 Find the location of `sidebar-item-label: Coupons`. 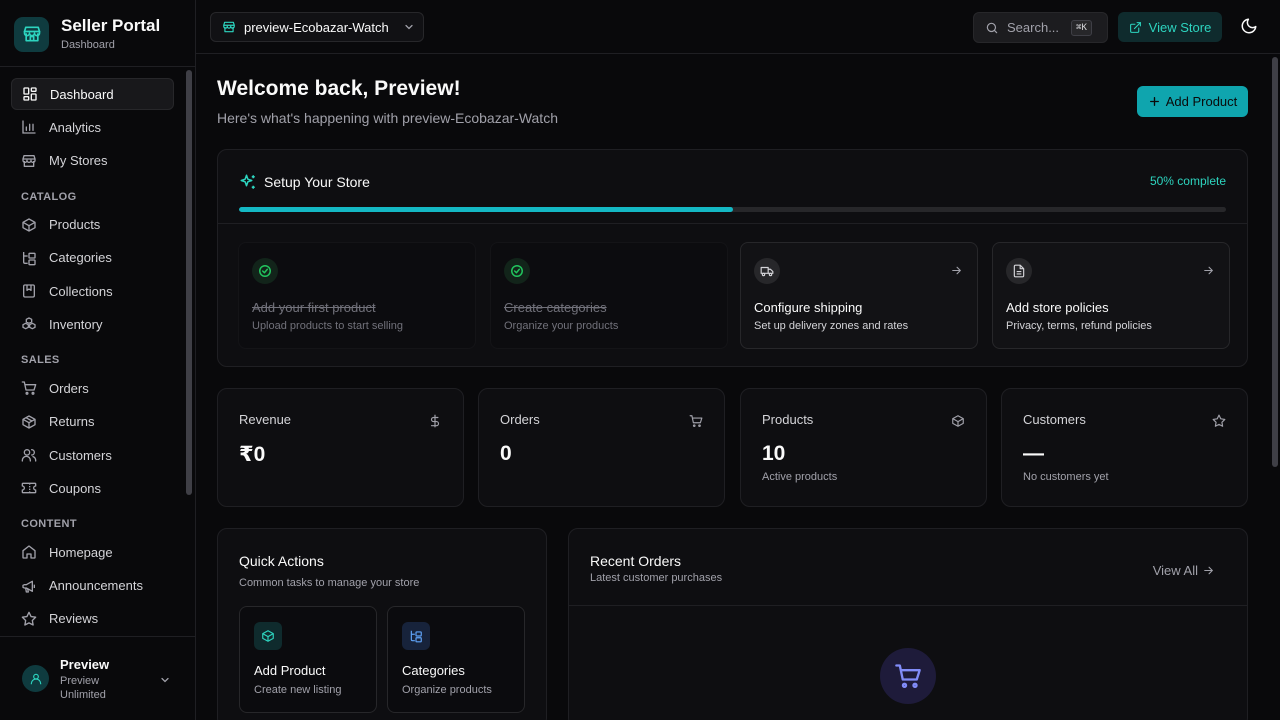

sidebar-item-label: Coupons is located at coordinates (75, 488).